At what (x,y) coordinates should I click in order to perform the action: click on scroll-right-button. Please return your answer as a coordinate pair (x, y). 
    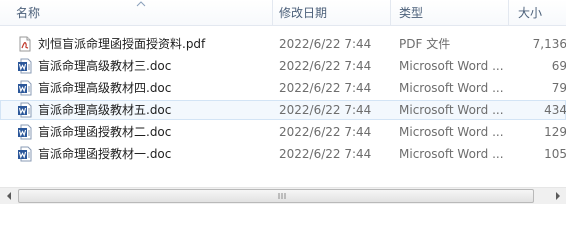
    Looking at the image, I should click on (557, 196).